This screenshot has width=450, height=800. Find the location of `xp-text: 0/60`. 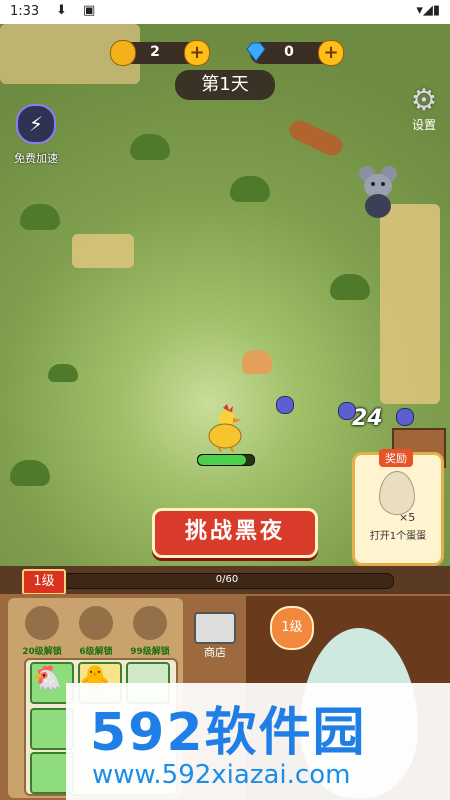

xp-text: 0/60 is located at coordinates (227, 579).